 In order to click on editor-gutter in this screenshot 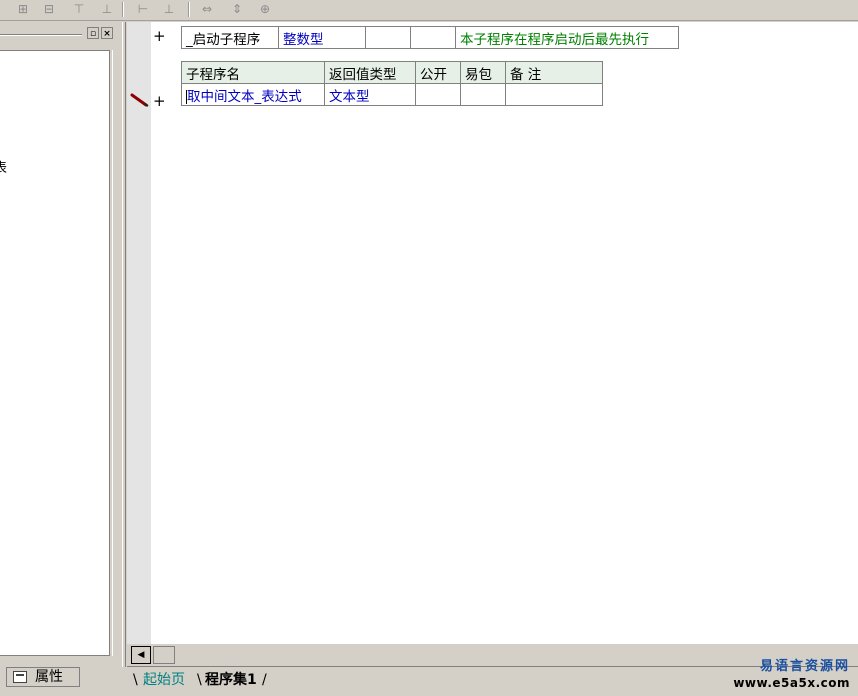, I will do `click(139, 333)`.